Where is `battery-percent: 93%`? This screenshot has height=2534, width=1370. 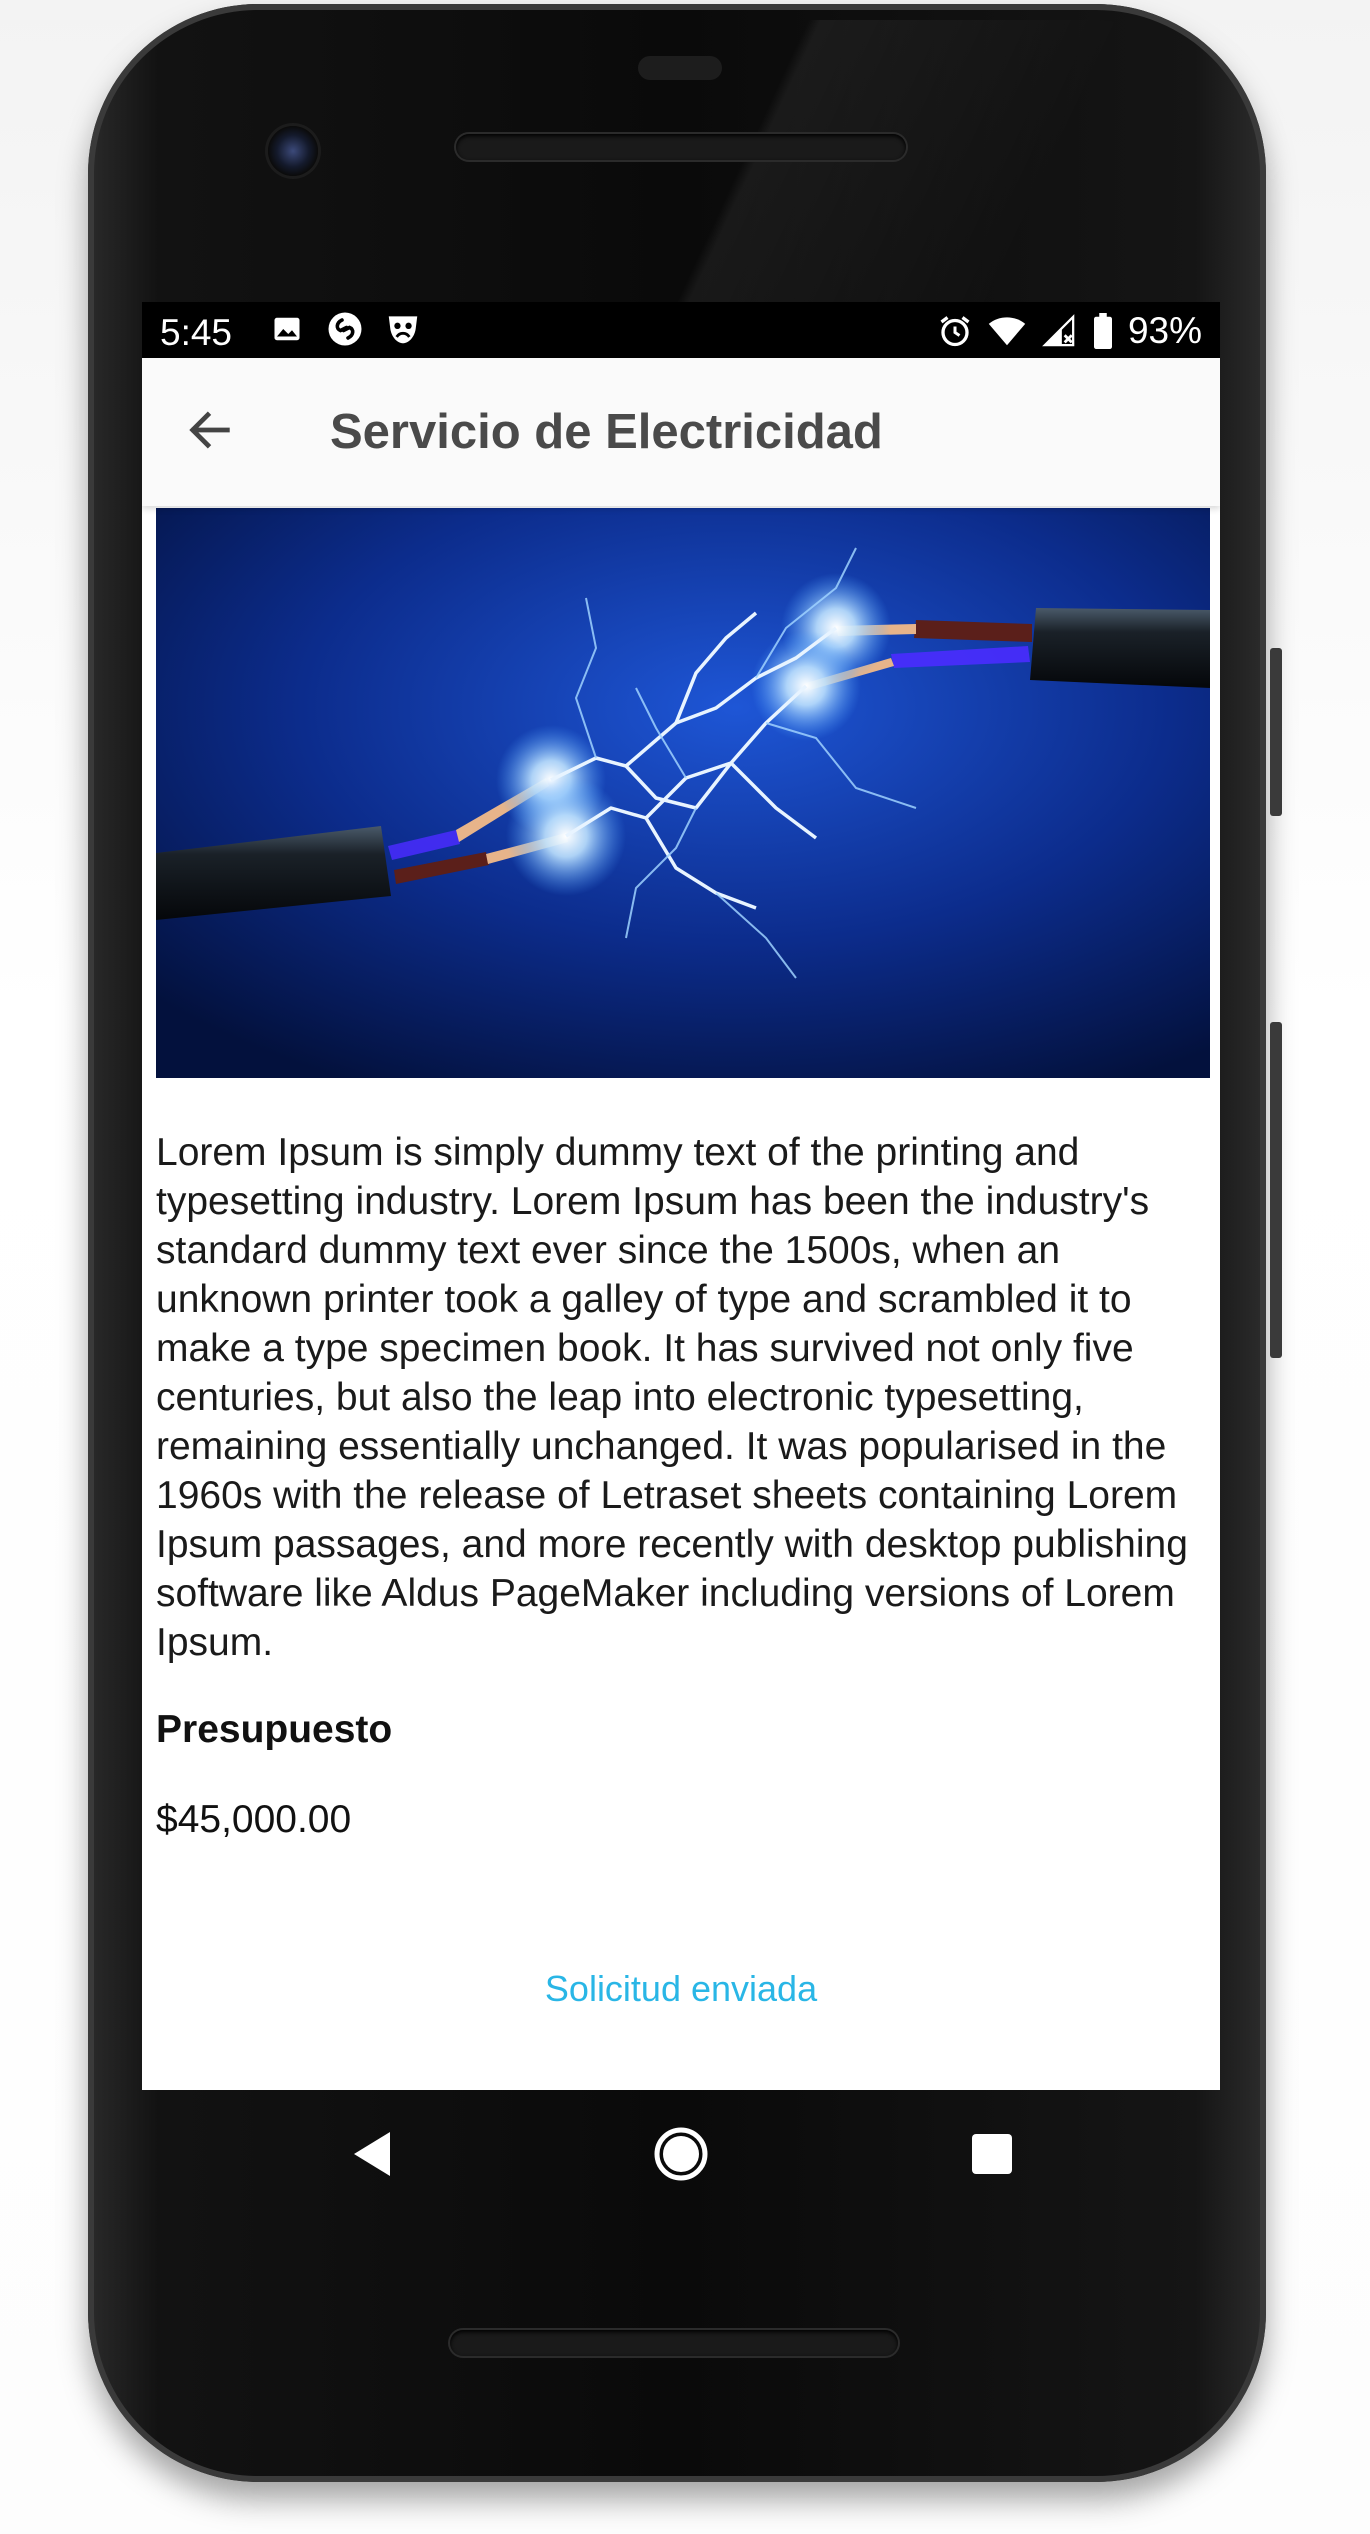 battery-percent: 93% is located at coordinates (1164, 330).